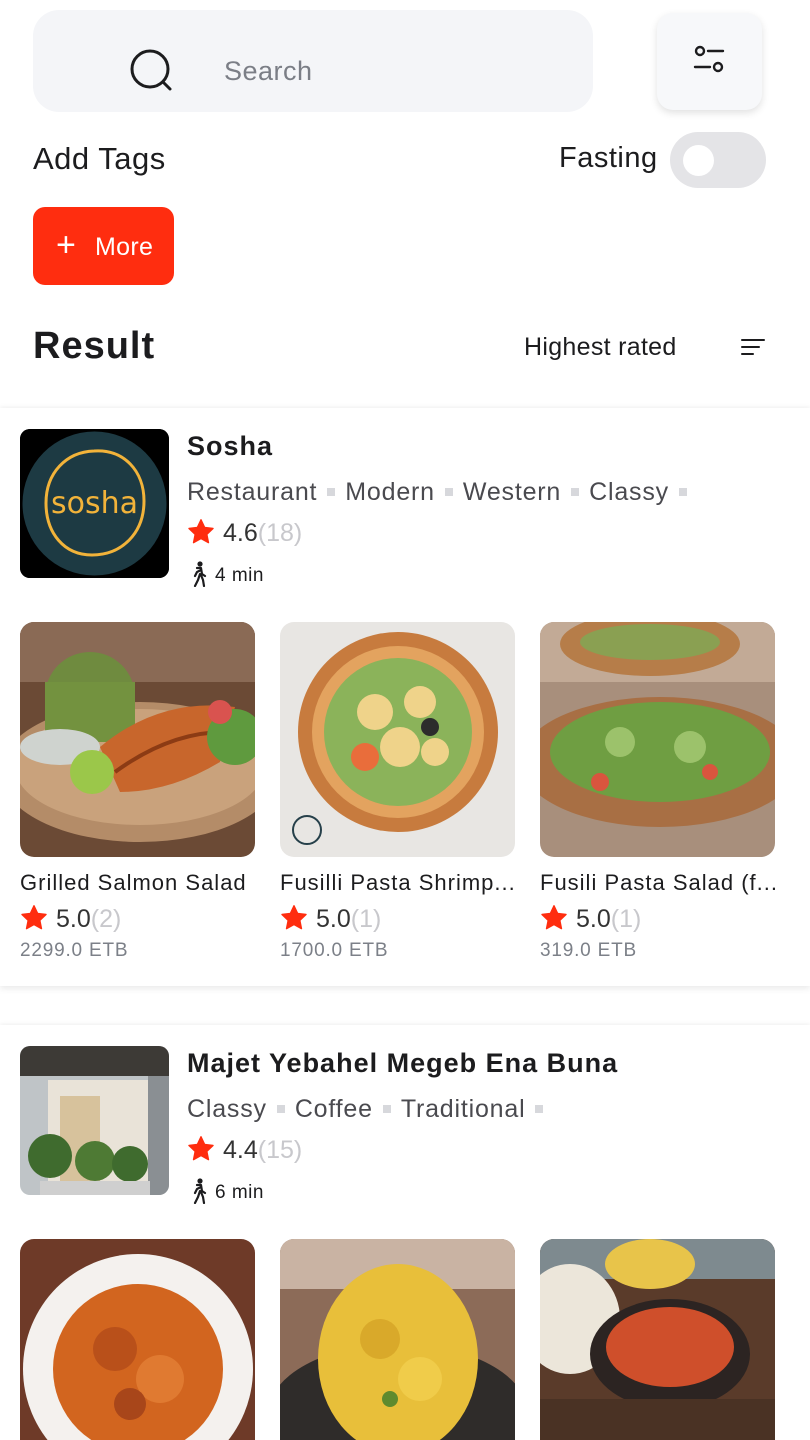 This screenshot has width=810, height=1440. What do you see at coordinates (280, 1150) in the screenshot?
I see `rating-count: (15)` at bounding box center [280, 1150].